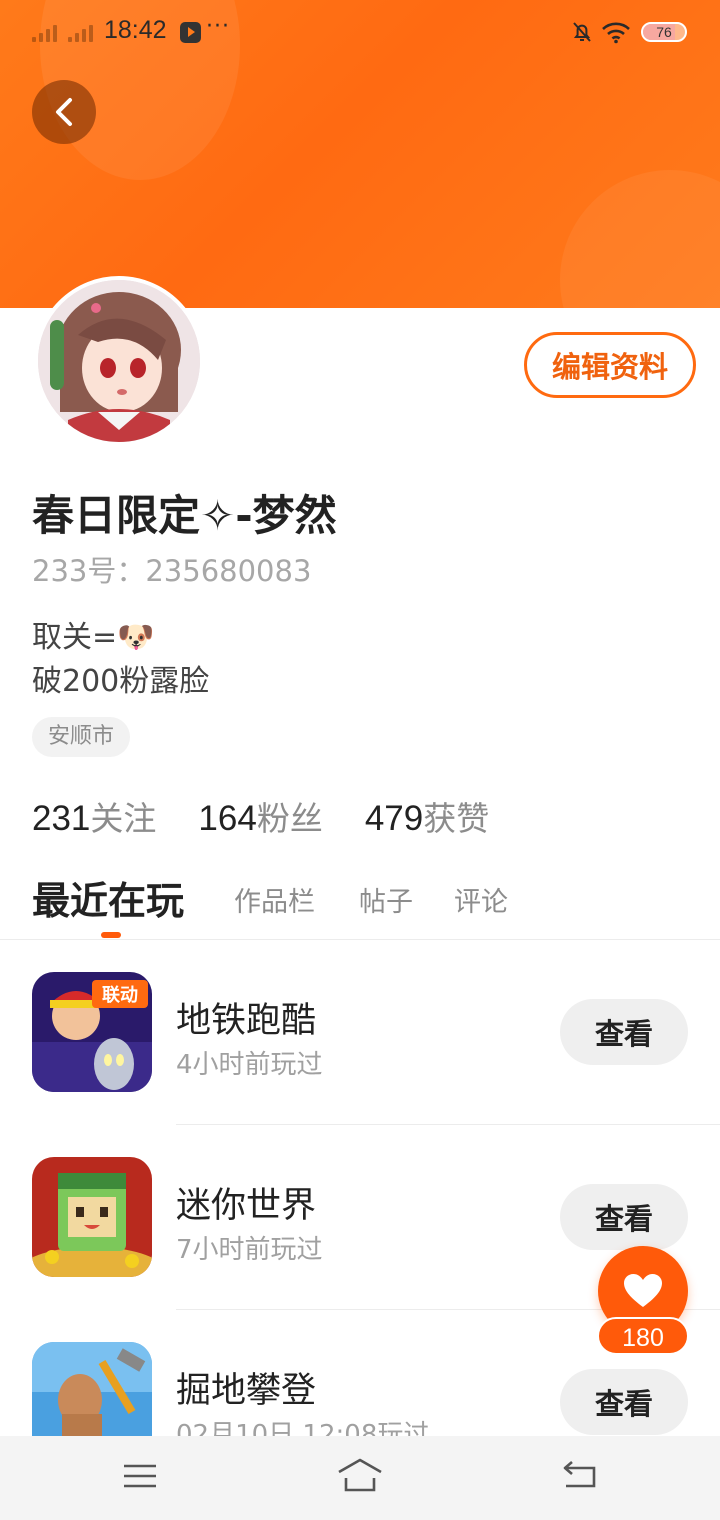 Image resolution: width=720 pixels, height=1520 pixels. What do you see at coordinates (249, 1065) in the screenshot?
I see `game-played-time: 4小时前玩过` at bounding box center [249, 1065].